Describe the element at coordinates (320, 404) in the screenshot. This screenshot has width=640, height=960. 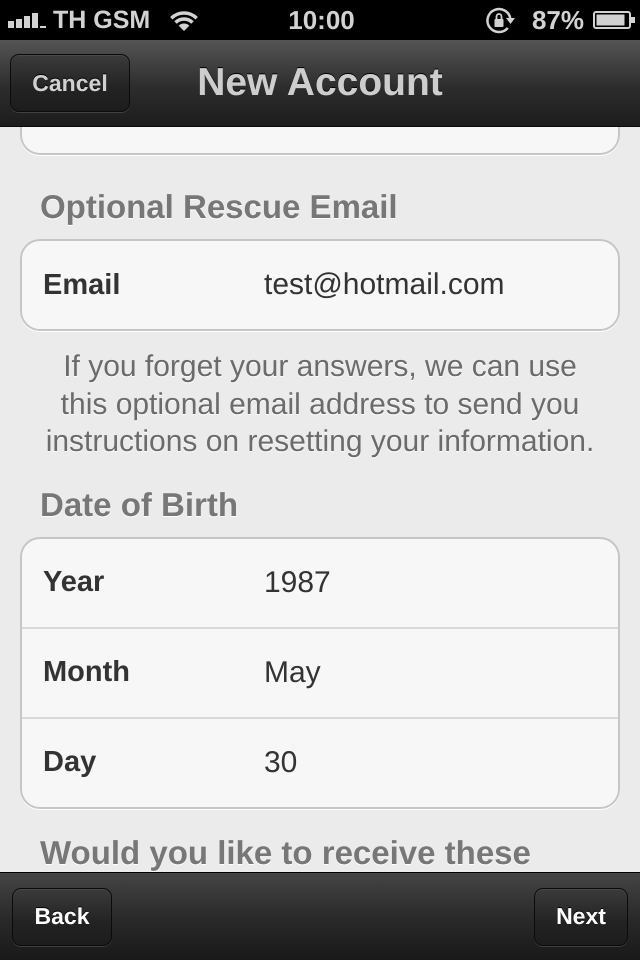
I see `help-text: If you forget your answers, we can use this optional email address to send you instructions on resetting your information.` at that location.